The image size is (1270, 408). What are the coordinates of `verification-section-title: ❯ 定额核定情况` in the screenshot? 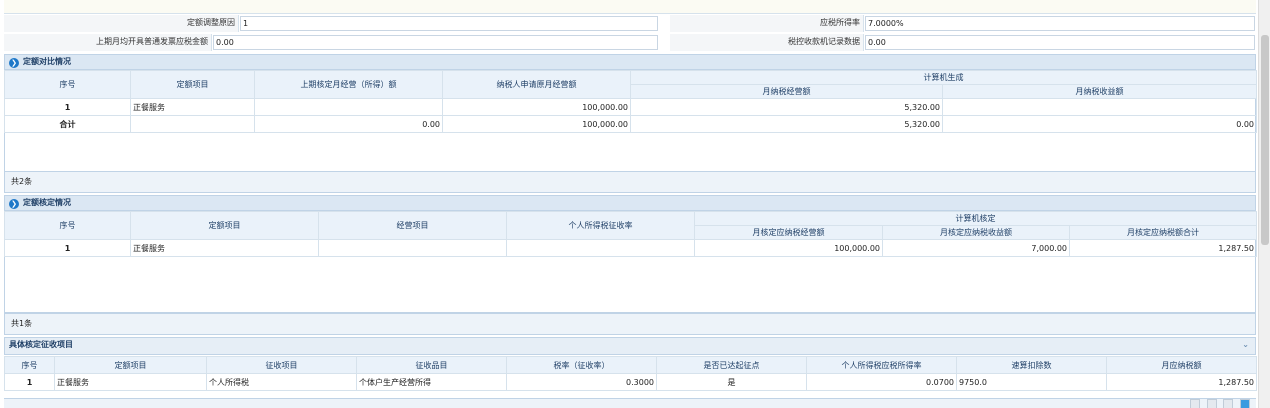 It's located at (630, 203).